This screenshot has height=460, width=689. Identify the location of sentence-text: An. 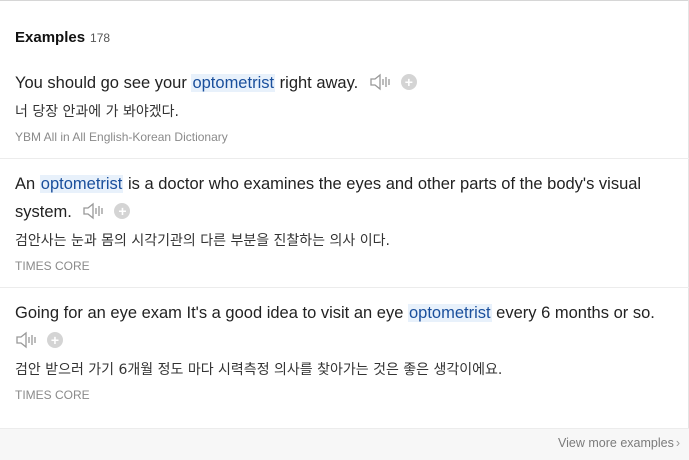
(27, 184).